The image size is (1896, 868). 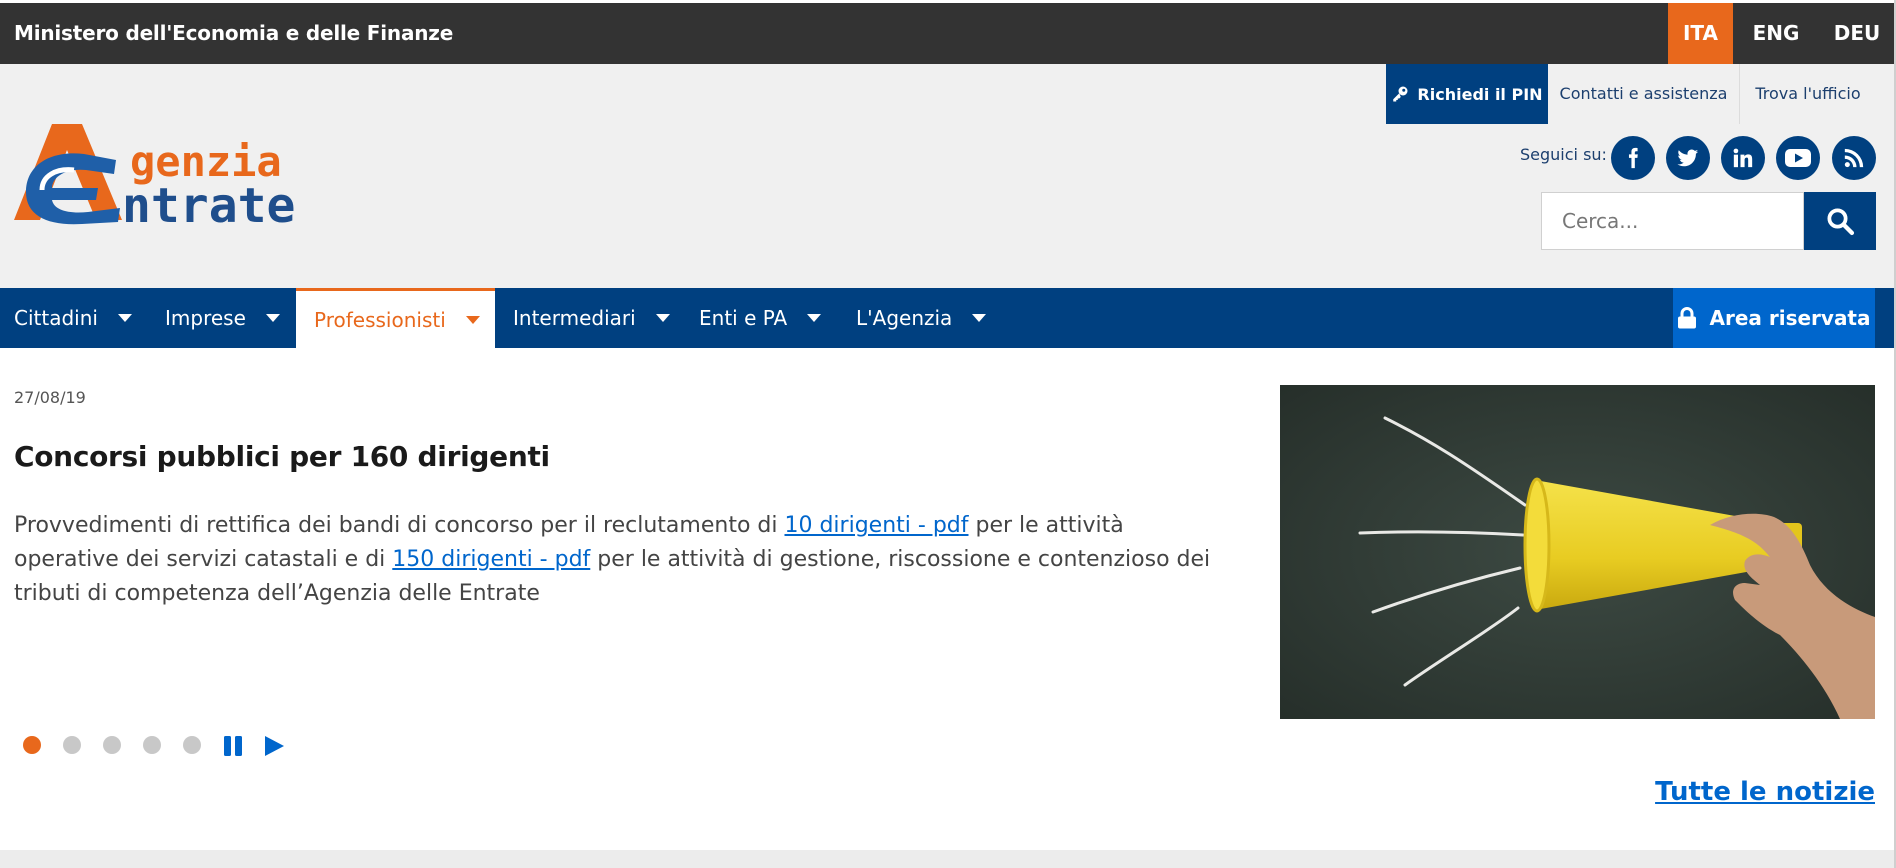 I want to click on request-pin-button: Richiedi il PIN, so click(x=1467, y=94).